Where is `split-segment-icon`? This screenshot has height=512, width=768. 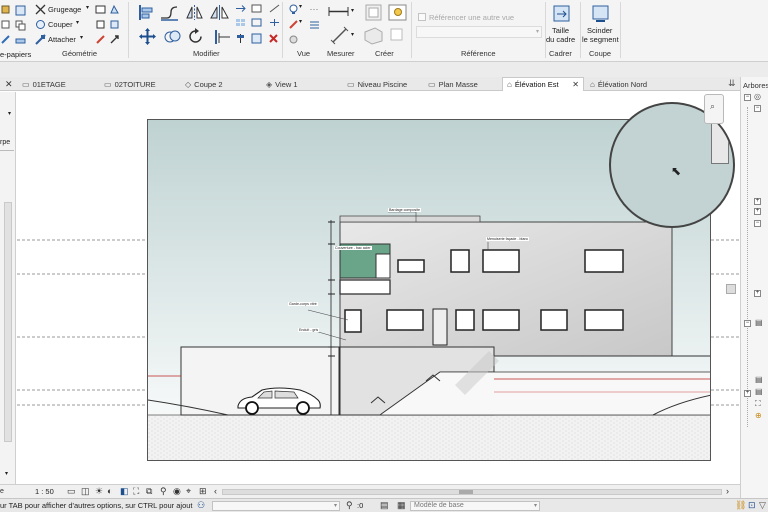 split-segment-icon is located at coordinates (600, 13).